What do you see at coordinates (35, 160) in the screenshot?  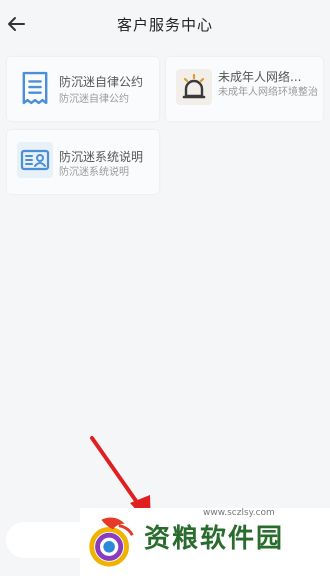 I see `id-card-icon` at bounding box center [35, 160].